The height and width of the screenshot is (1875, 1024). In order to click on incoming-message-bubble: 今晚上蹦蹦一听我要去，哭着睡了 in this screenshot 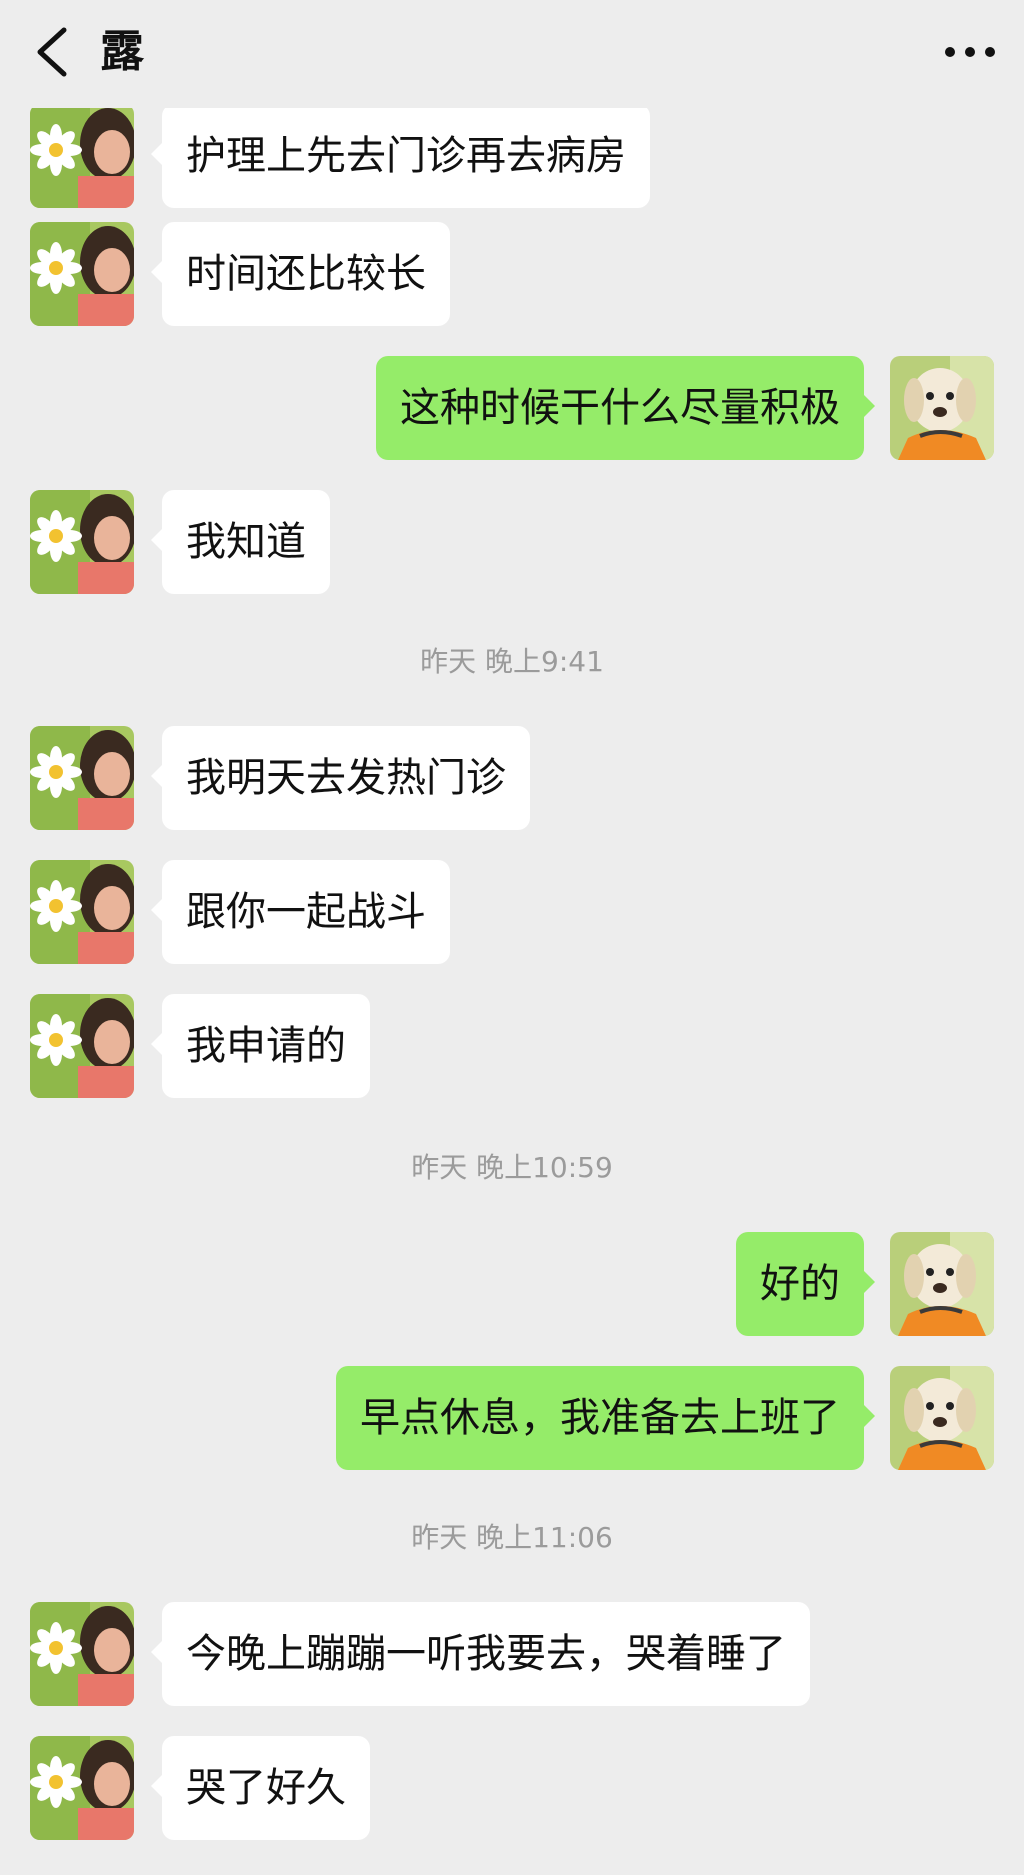, I will do `click(480, 1654)`.